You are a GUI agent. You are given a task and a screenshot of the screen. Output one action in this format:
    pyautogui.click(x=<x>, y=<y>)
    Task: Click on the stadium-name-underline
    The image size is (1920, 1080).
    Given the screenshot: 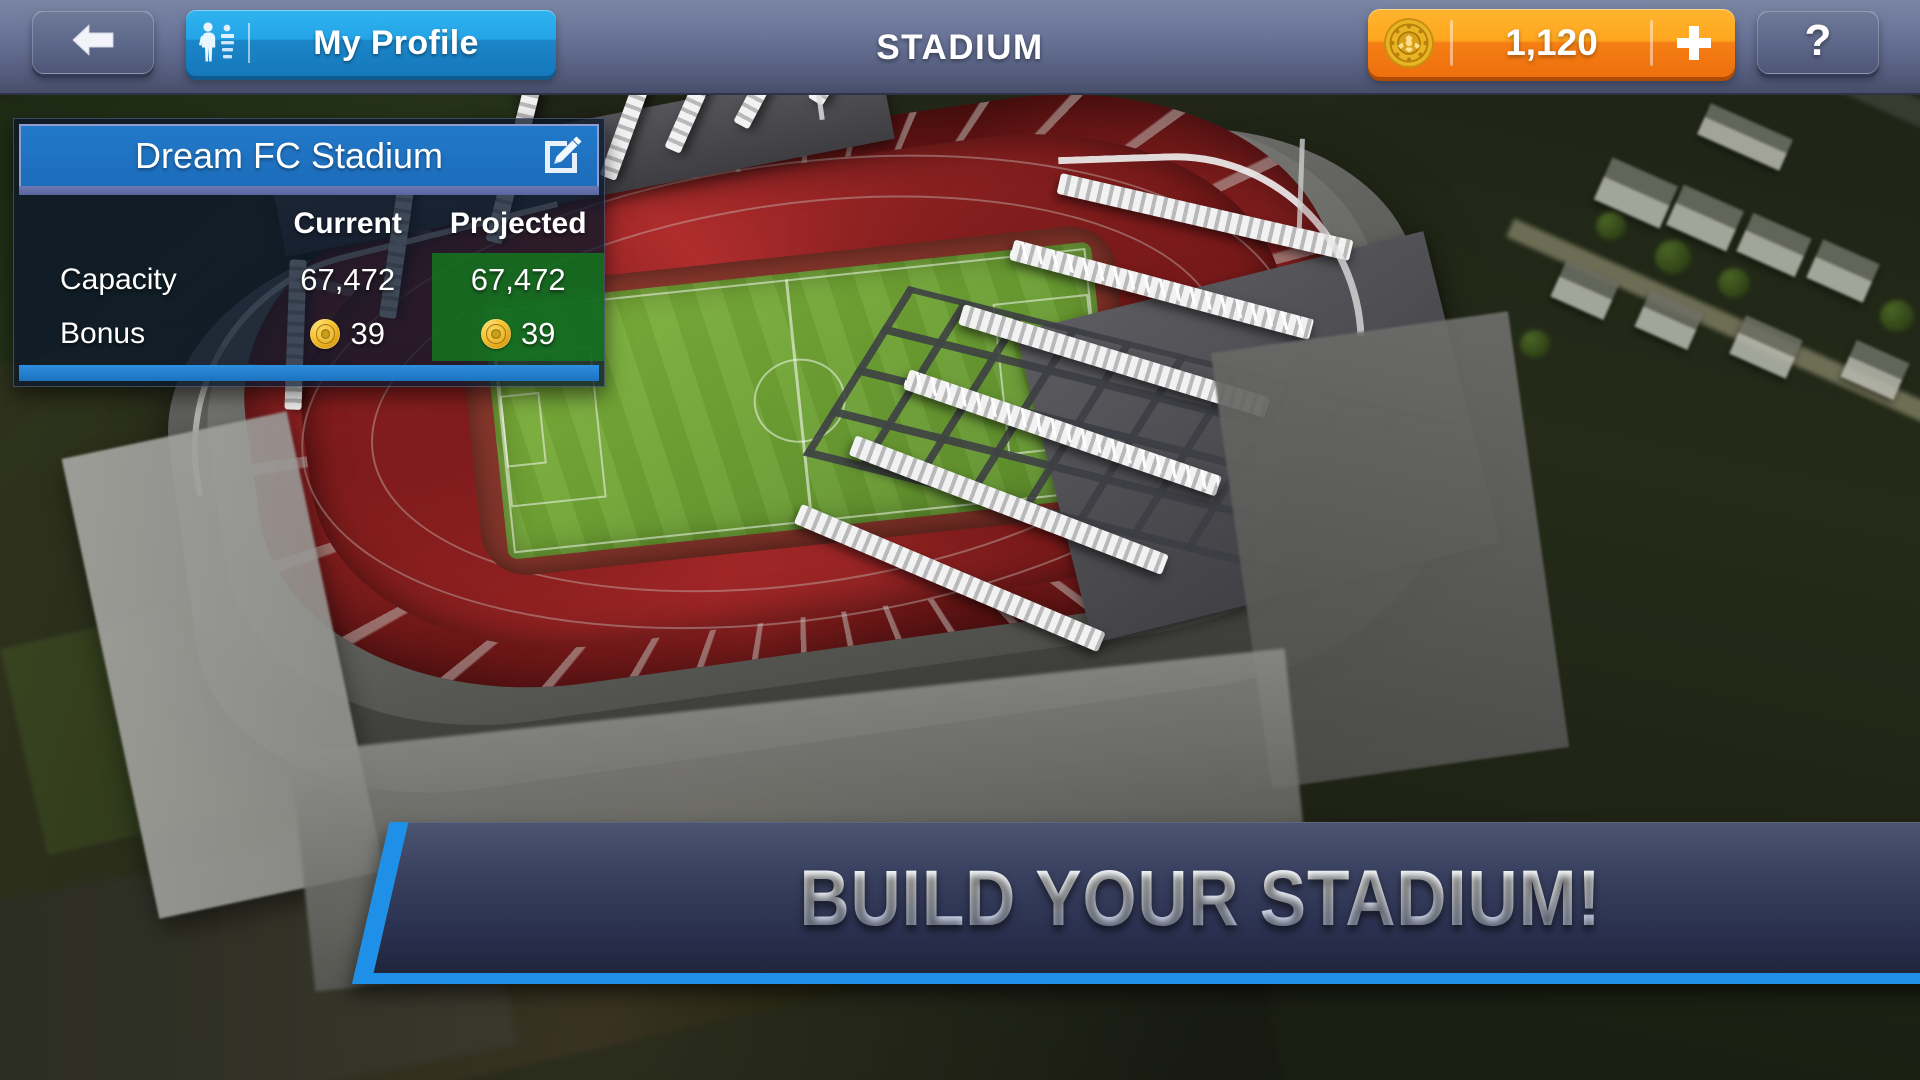 What is the action you would take?
    pyautogui.click(x=309, y=190)
    